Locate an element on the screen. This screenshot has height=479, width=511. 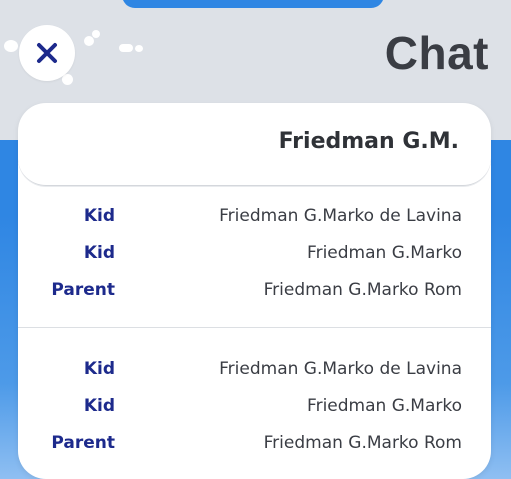
group-divider is located at coordinates (254, 327).